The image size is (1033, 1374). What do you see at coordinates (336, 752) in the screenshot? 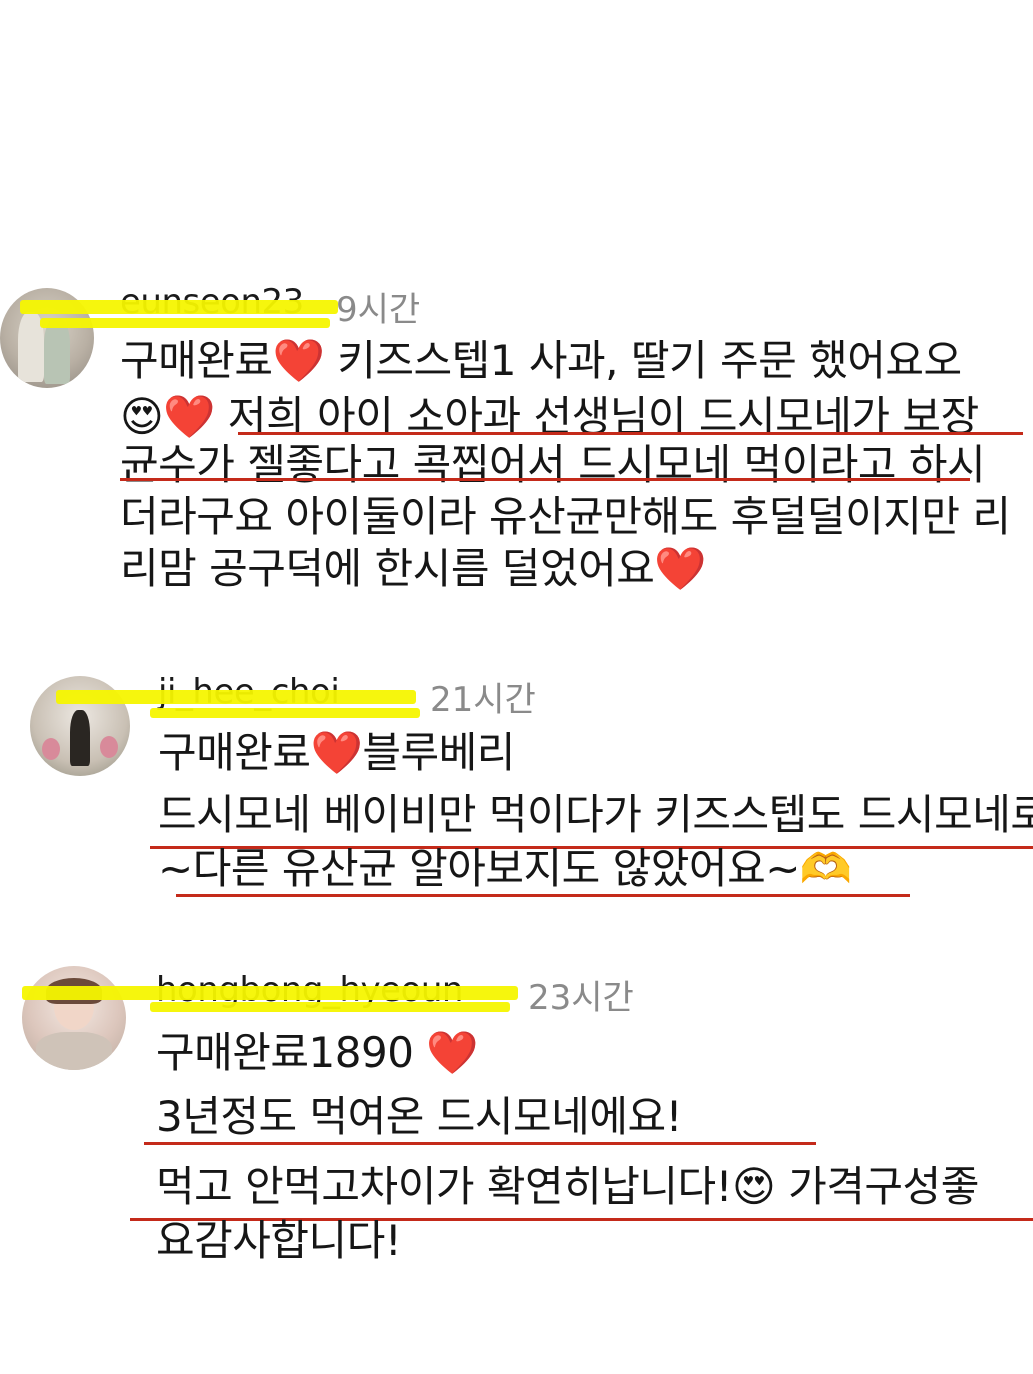
I see `comment-text-line: 구매완료❤️블루베리` at bounding box center [336, 752].